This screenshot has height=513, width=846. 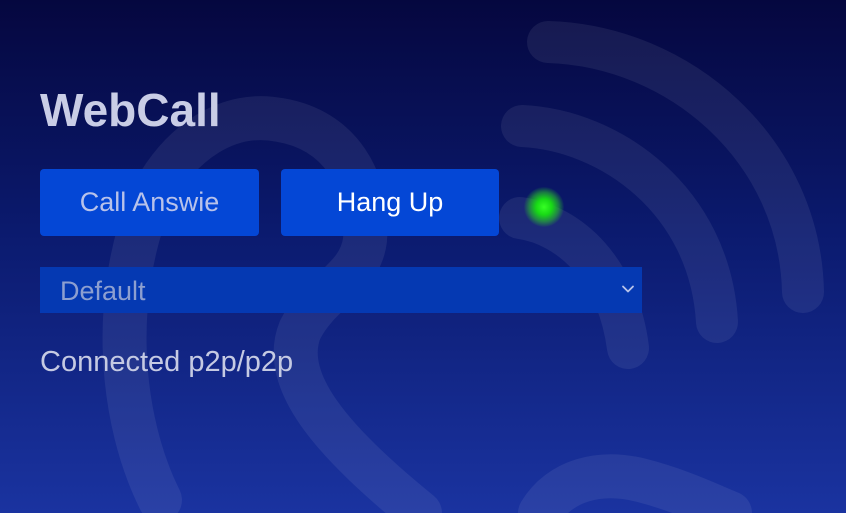 What do you see at coordinates (390, 202) in the screenshot?
I see `hang-up-button: Hang Up` at bounding box center [390, 202].